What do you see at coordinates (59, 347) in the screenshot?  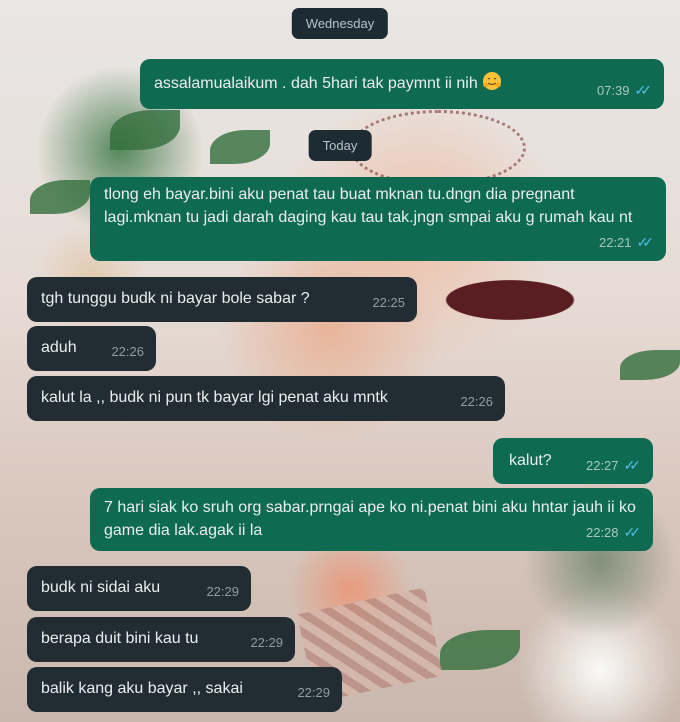 I see `message-text: aduh` at bounding box center [59, 347].